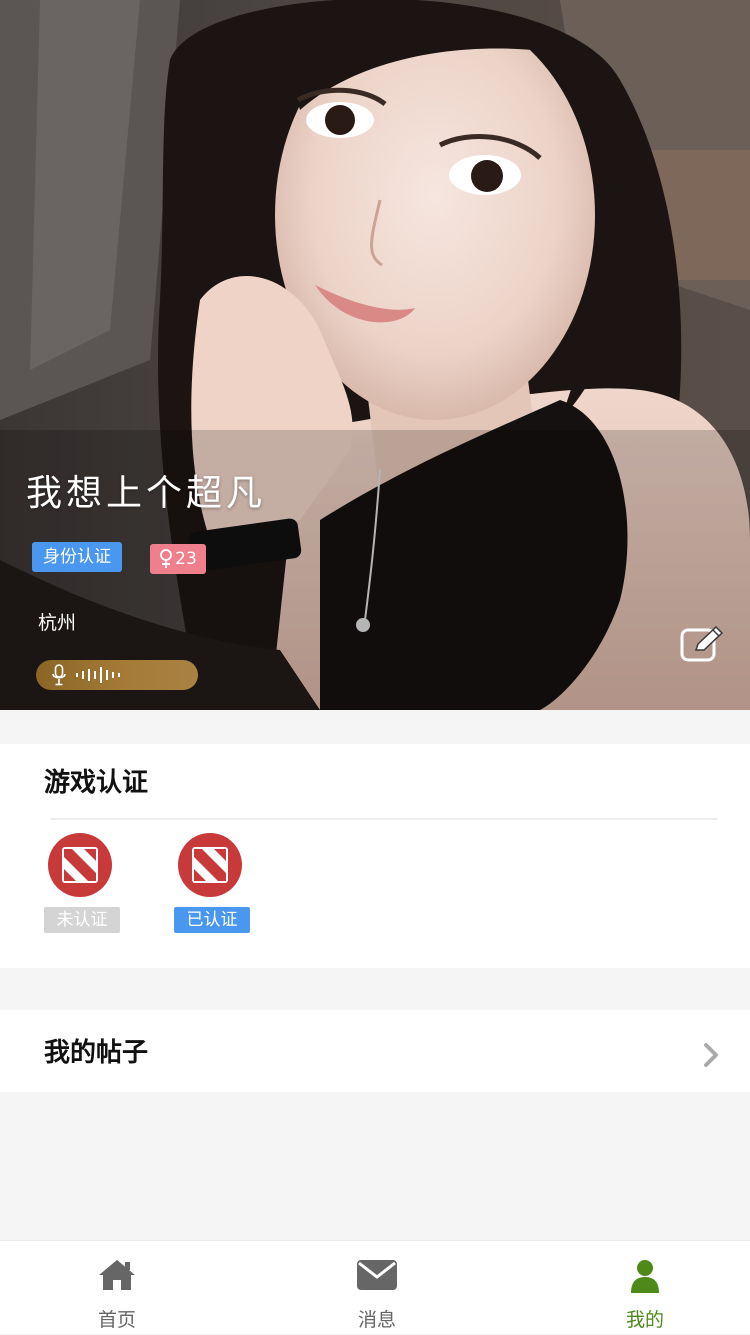 Image resolution: width=750 pixels, height=1335 pixels. I want to click on age-value: 23, so click(186, 559).